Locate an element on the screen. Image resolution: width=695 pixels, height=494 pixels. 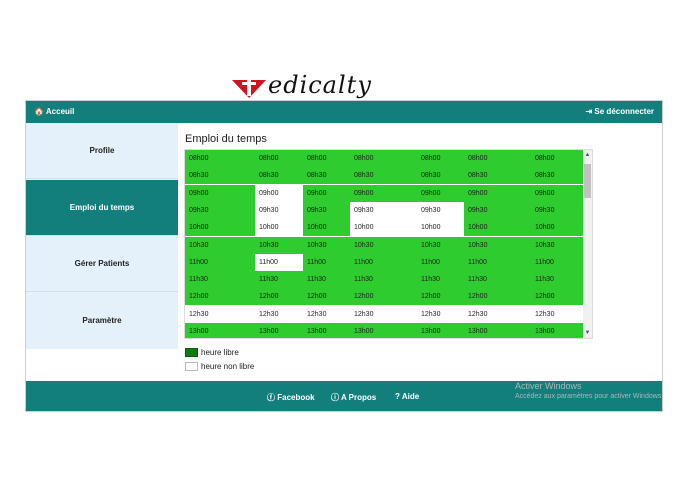
home-link: 🏠 Acceuil is located at coordinates (54, 111).